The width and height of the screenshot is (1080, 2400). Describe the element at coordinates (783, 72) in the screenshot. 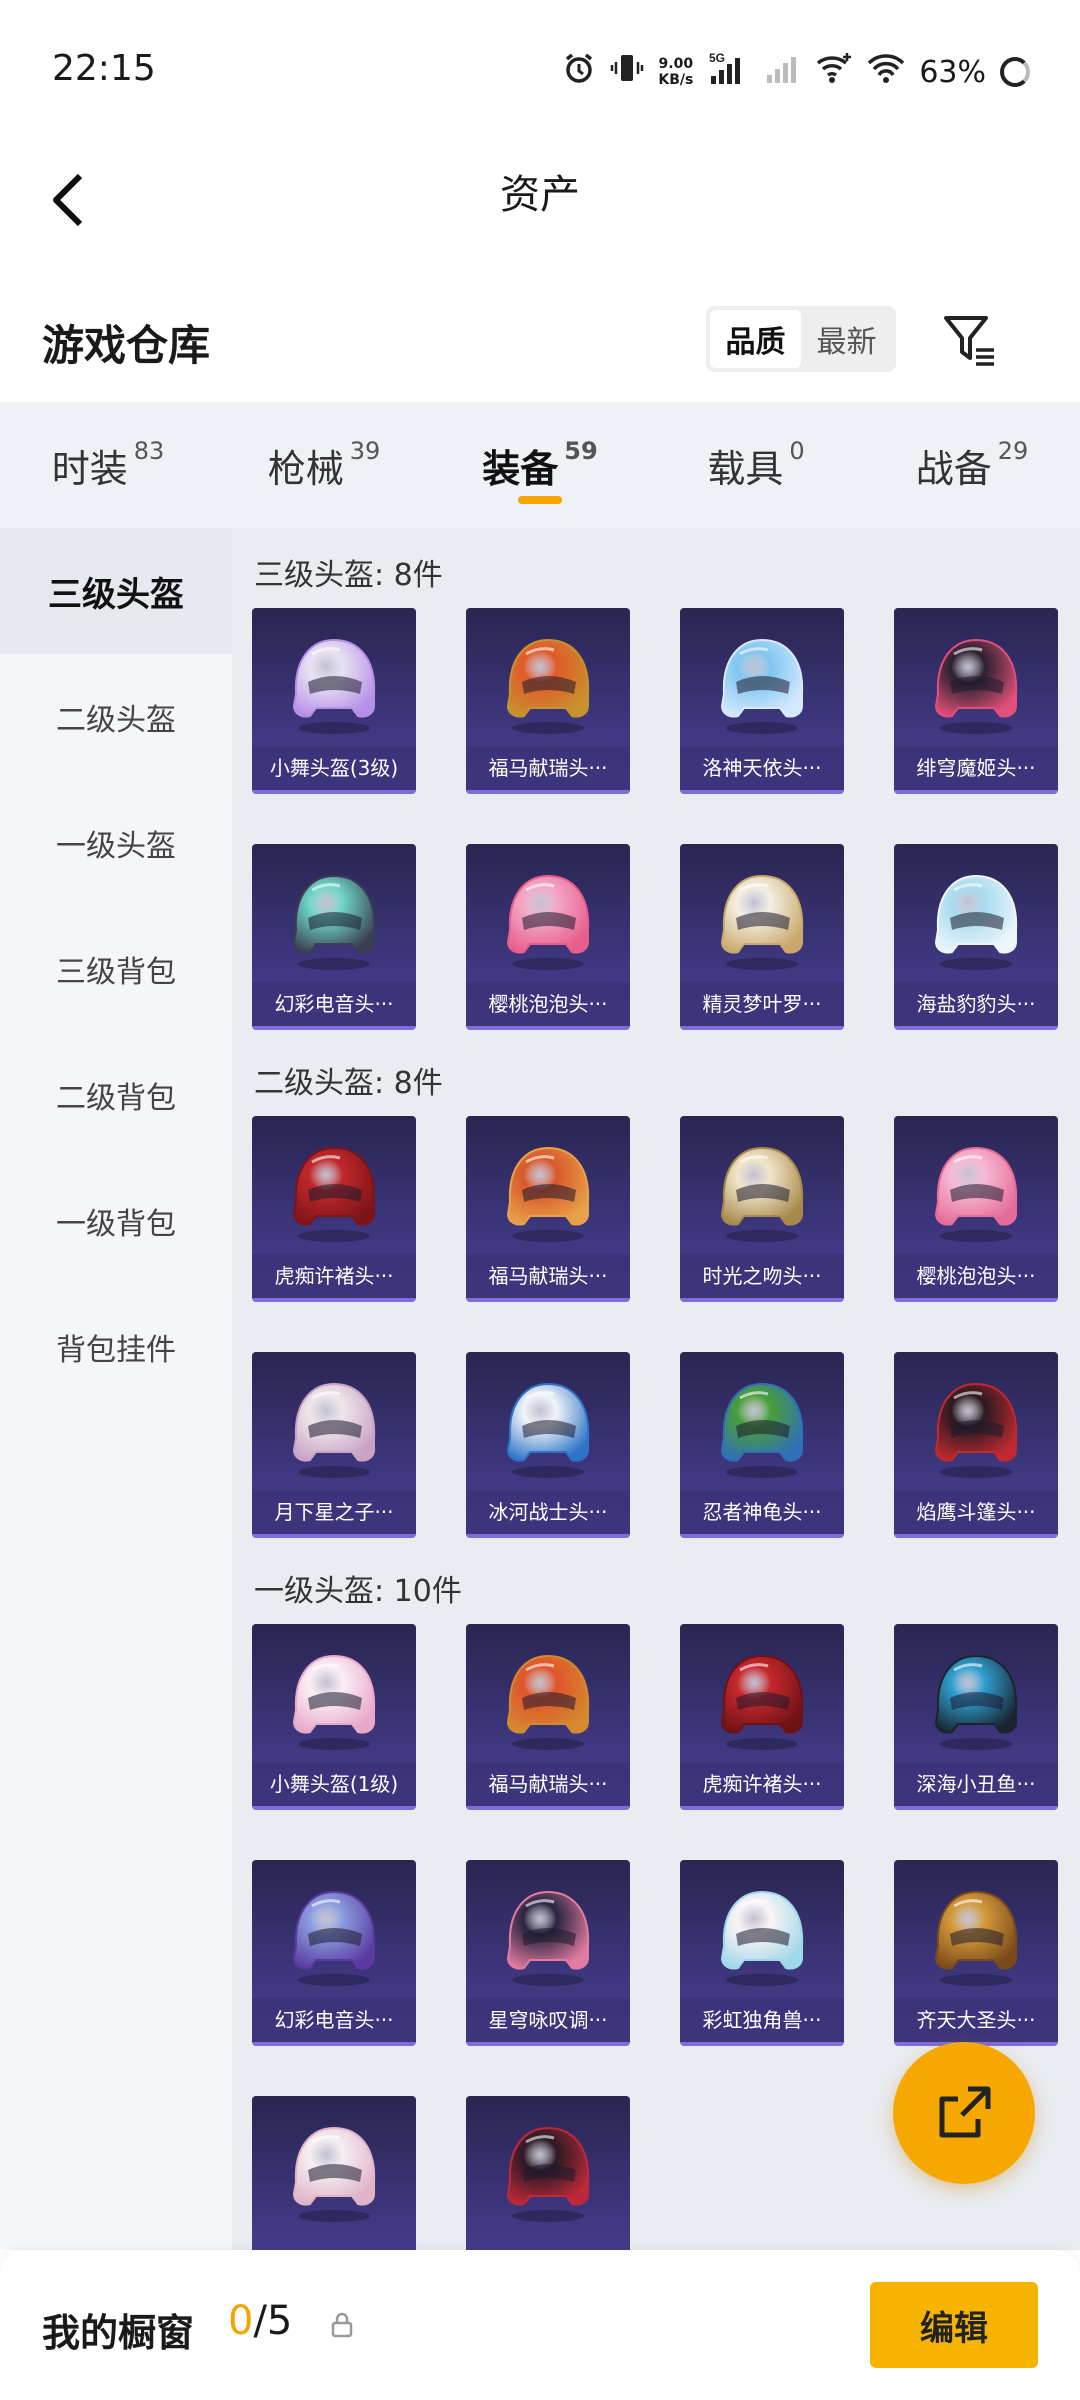

I see `signal-weak-icon` at that location.